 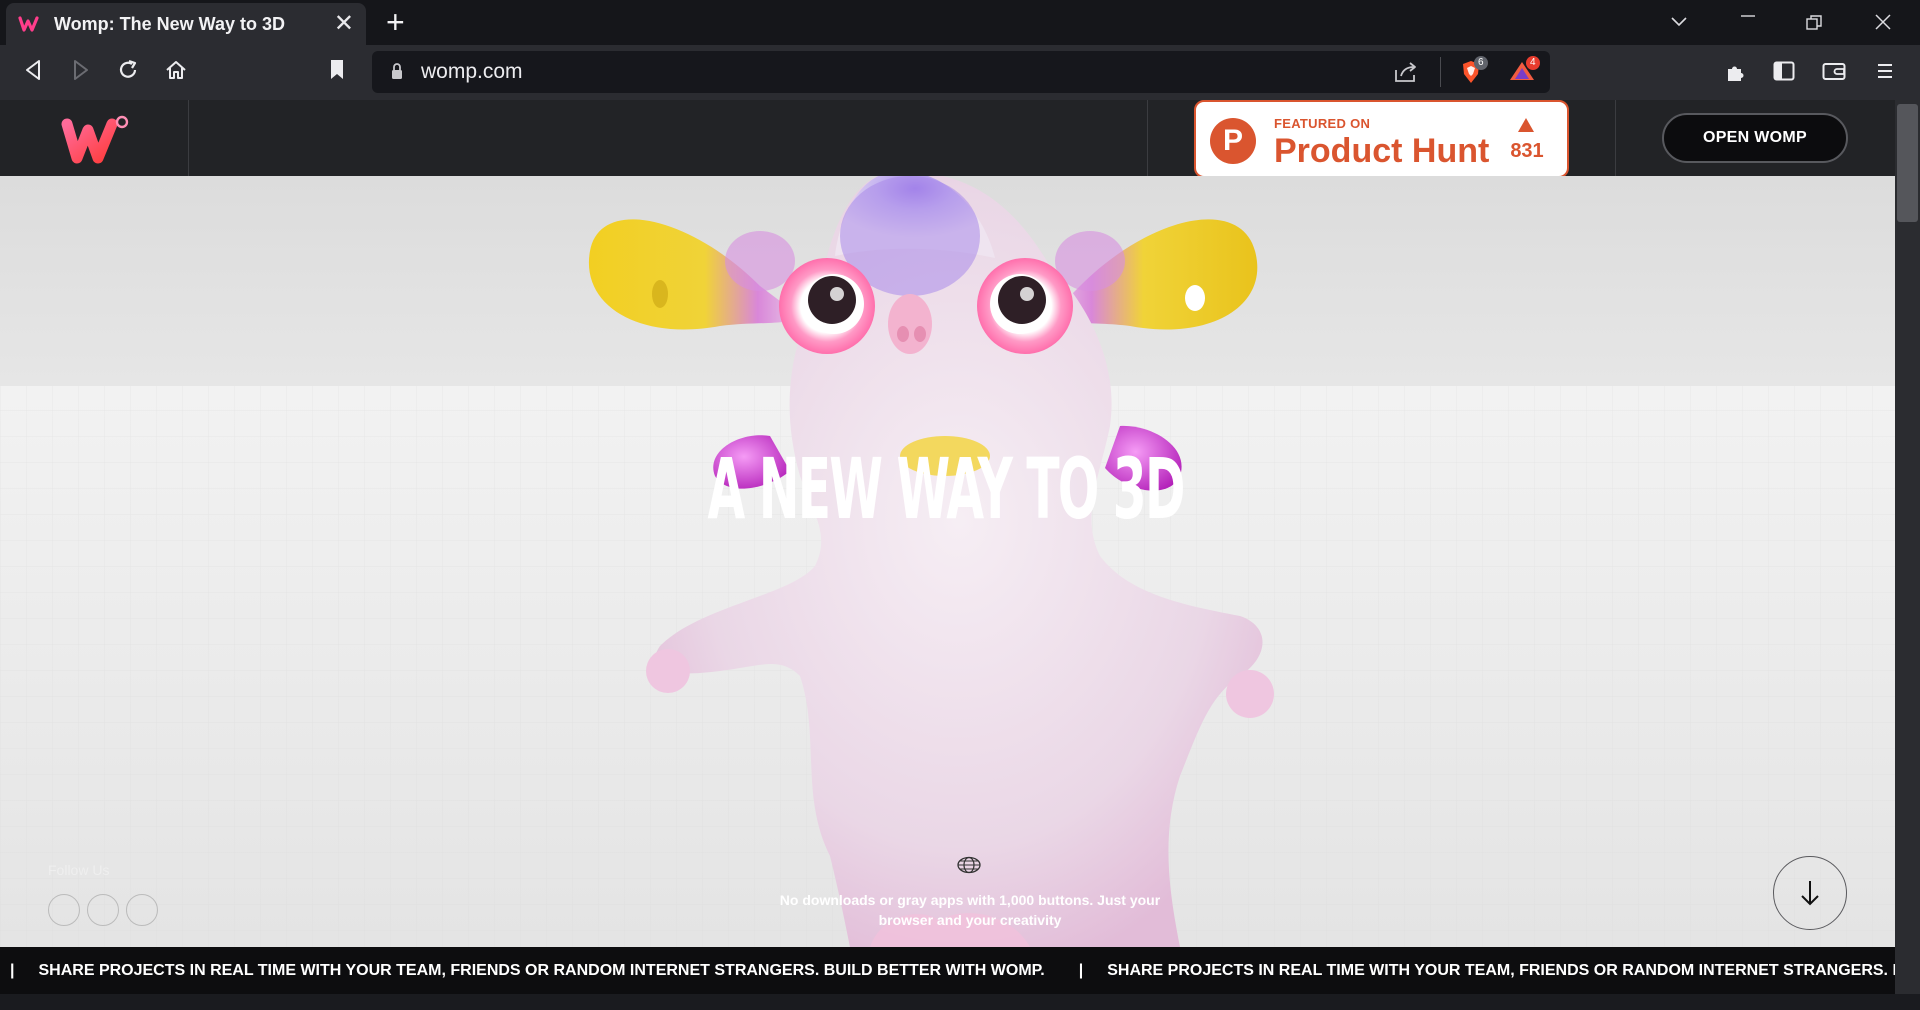 I want to click on upvote-arrow-icon, so click(x=1526, y=125).